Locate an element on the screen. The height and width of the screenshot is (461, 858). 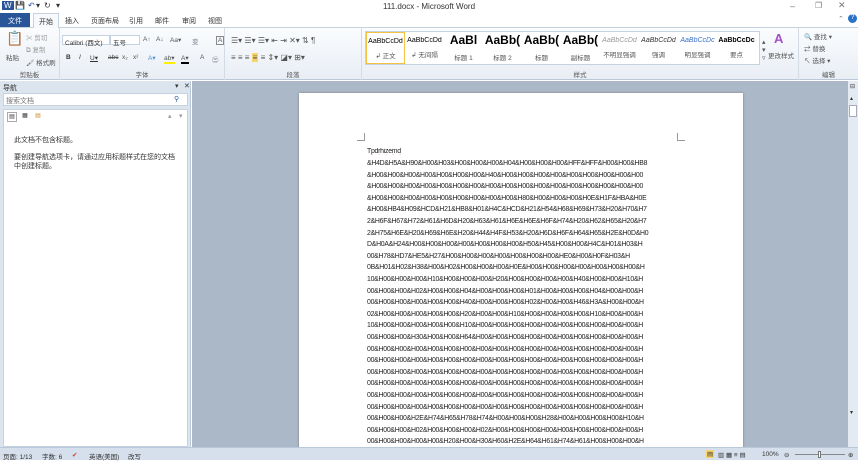
tab-home: 开始 is located at coordinates (46, 20).